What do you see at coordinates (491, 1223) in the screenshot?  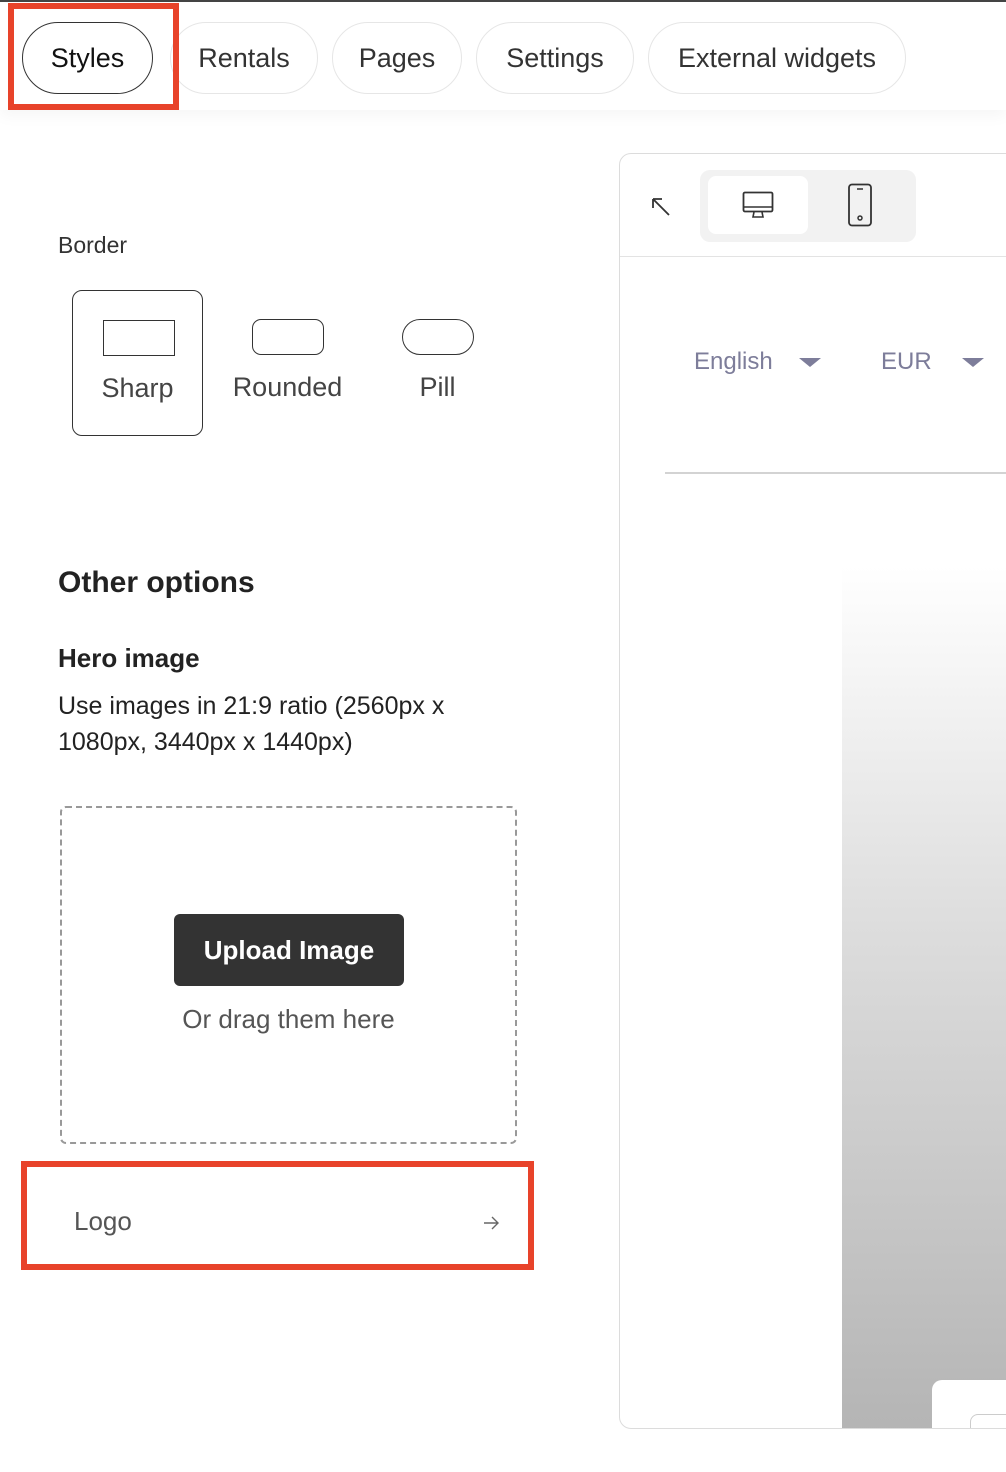 I see `arrow-right-icon` at bounding box center [491, 1223].